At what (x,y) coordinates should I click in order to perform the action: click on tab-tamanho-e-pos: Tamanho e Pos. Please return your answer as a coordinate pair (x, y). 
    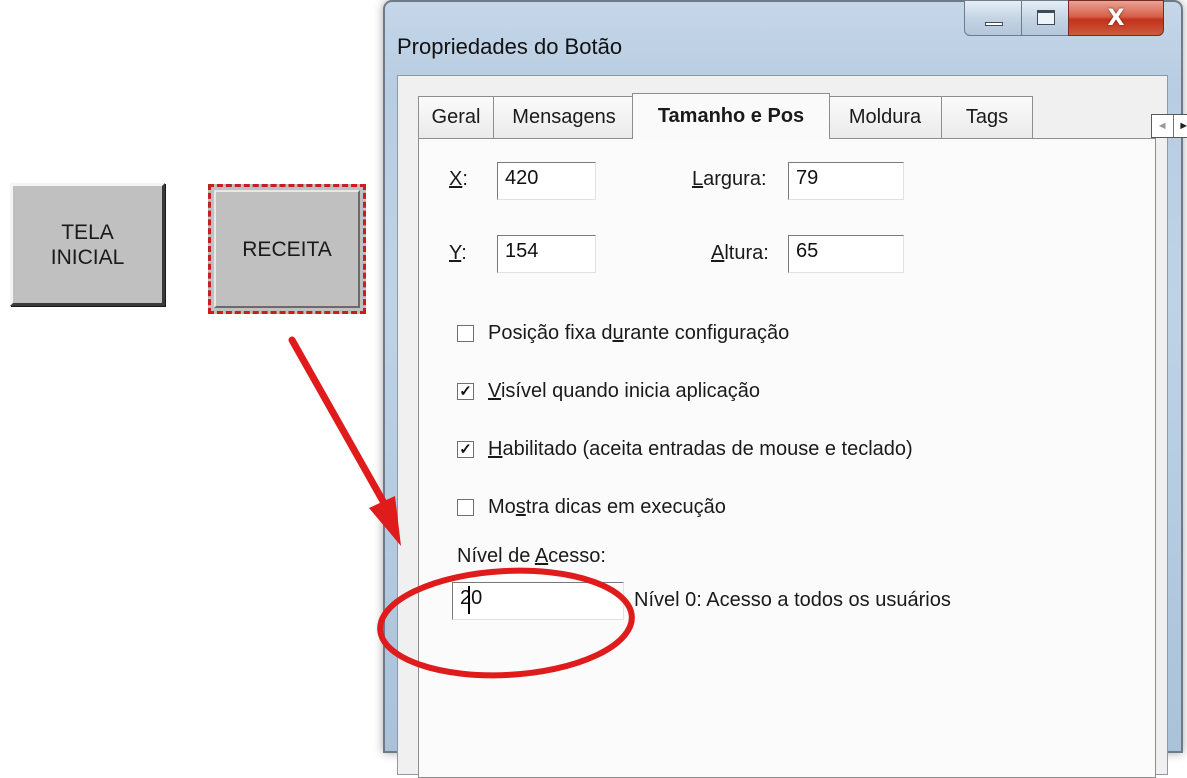
    Looking at the image, I should click on (731, 116).